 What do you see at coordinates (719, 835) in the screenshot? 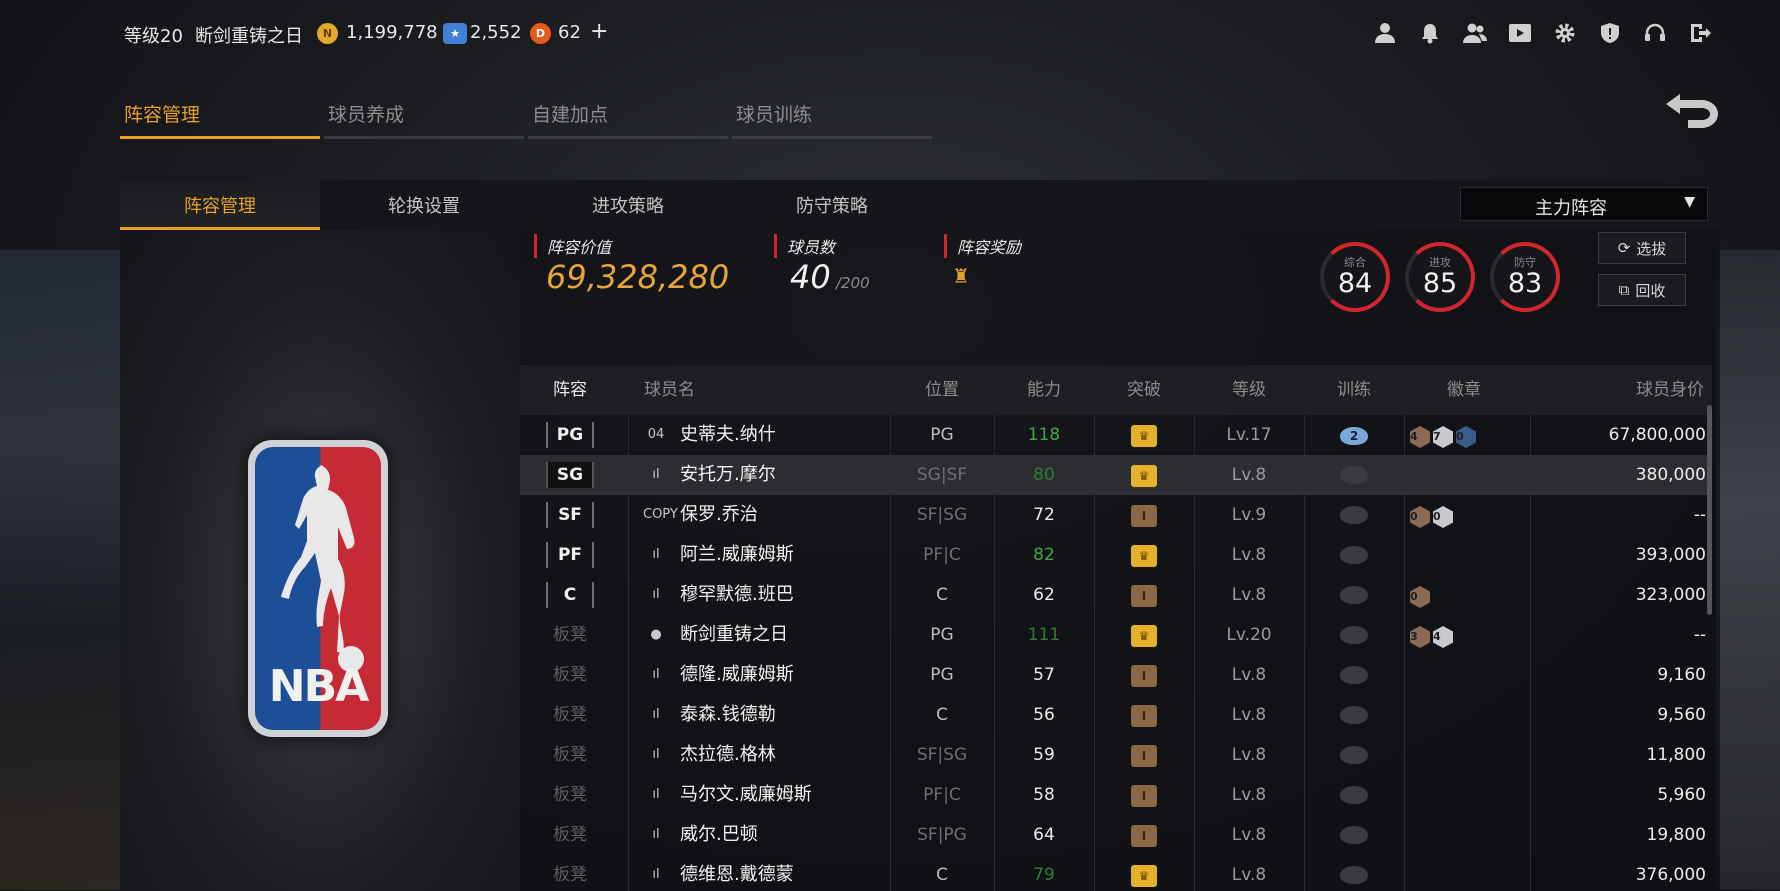
I see `player-name: 威尔.巴顿` at bounding box center [719, 835].